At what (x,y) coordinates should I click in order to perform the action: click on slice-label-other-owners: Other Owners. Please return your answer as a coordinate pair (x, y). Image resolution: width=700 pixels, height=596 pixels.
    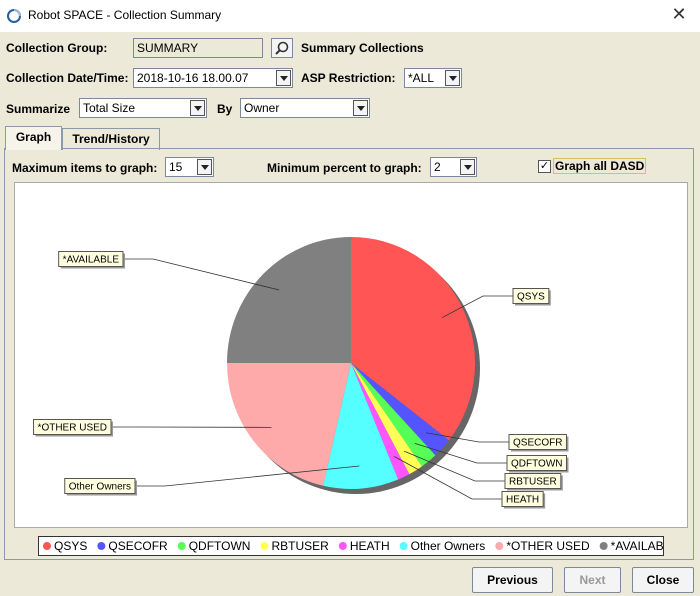
    Looking at the image, I should click on (100, 487).